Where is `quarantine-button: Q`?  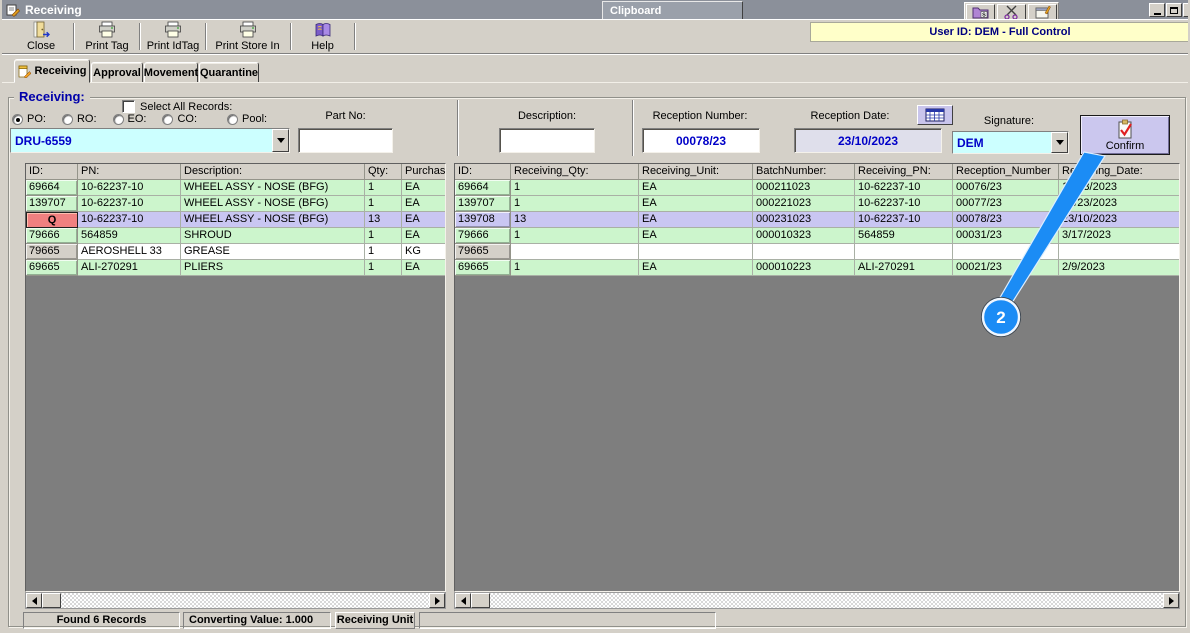
quarantine-button: Q is located at coordinates (52, 220).